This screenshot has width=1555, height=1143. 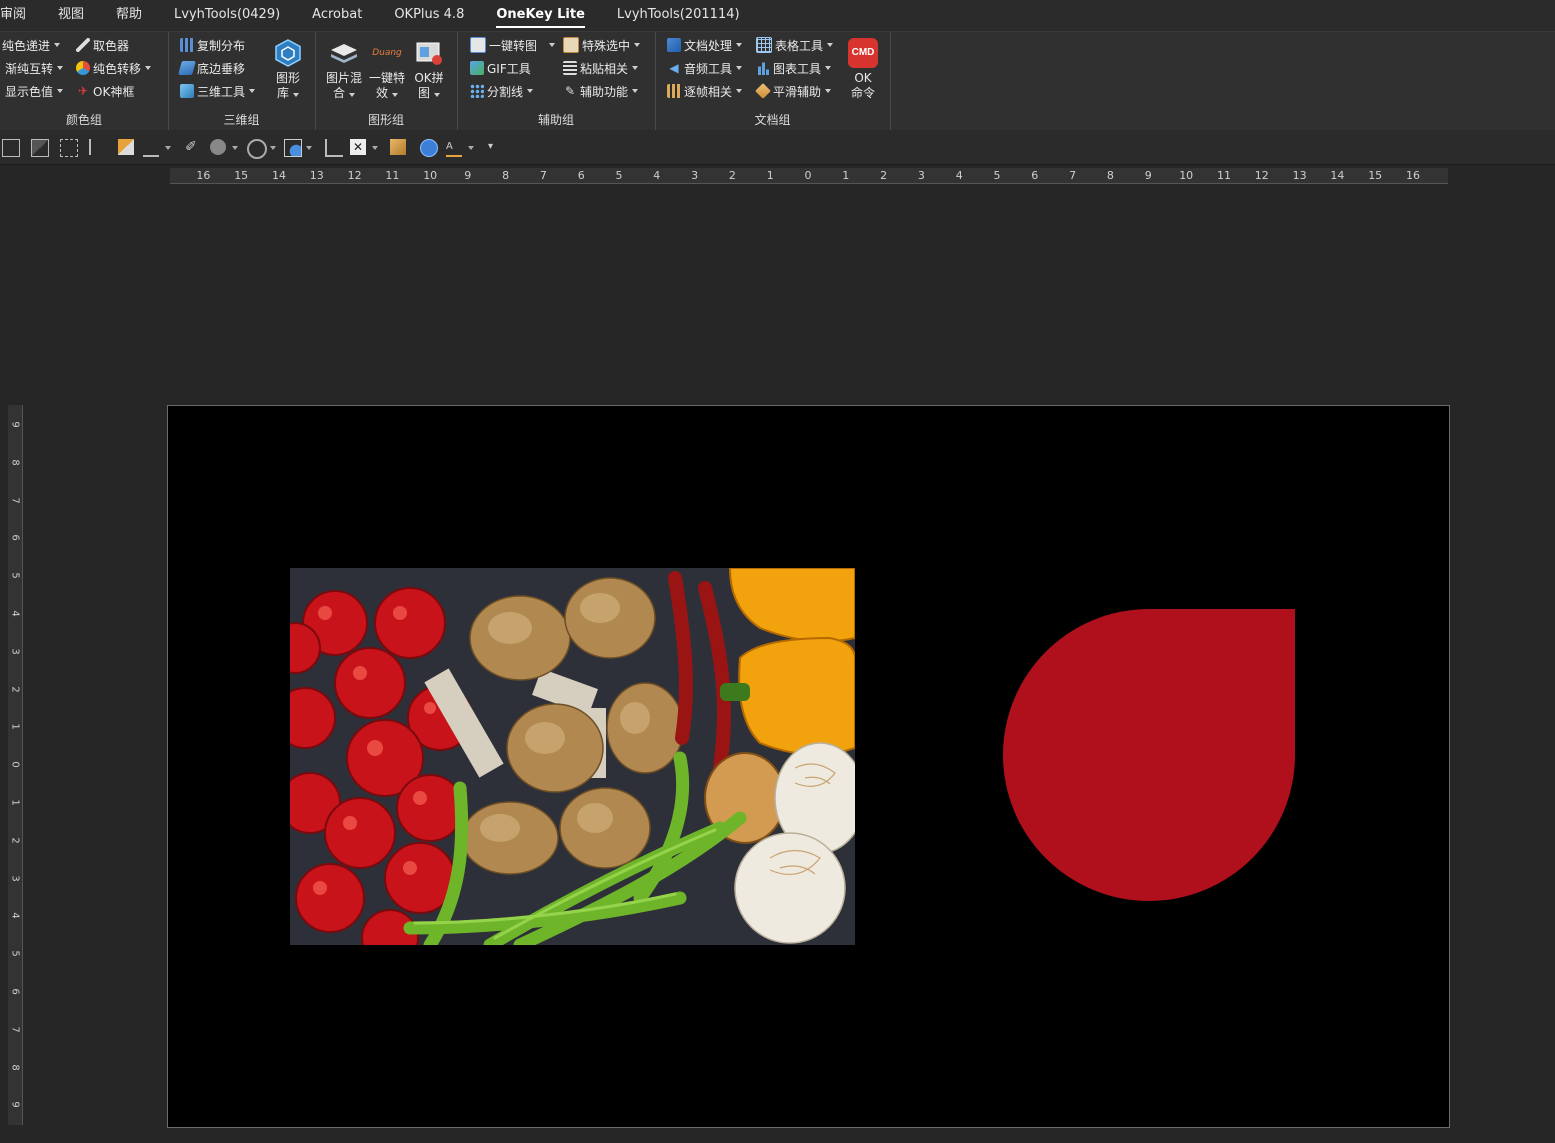 I want to click on tab-lvyhtools-201114: LvyhTools(201114), so click(x=678, y=15).